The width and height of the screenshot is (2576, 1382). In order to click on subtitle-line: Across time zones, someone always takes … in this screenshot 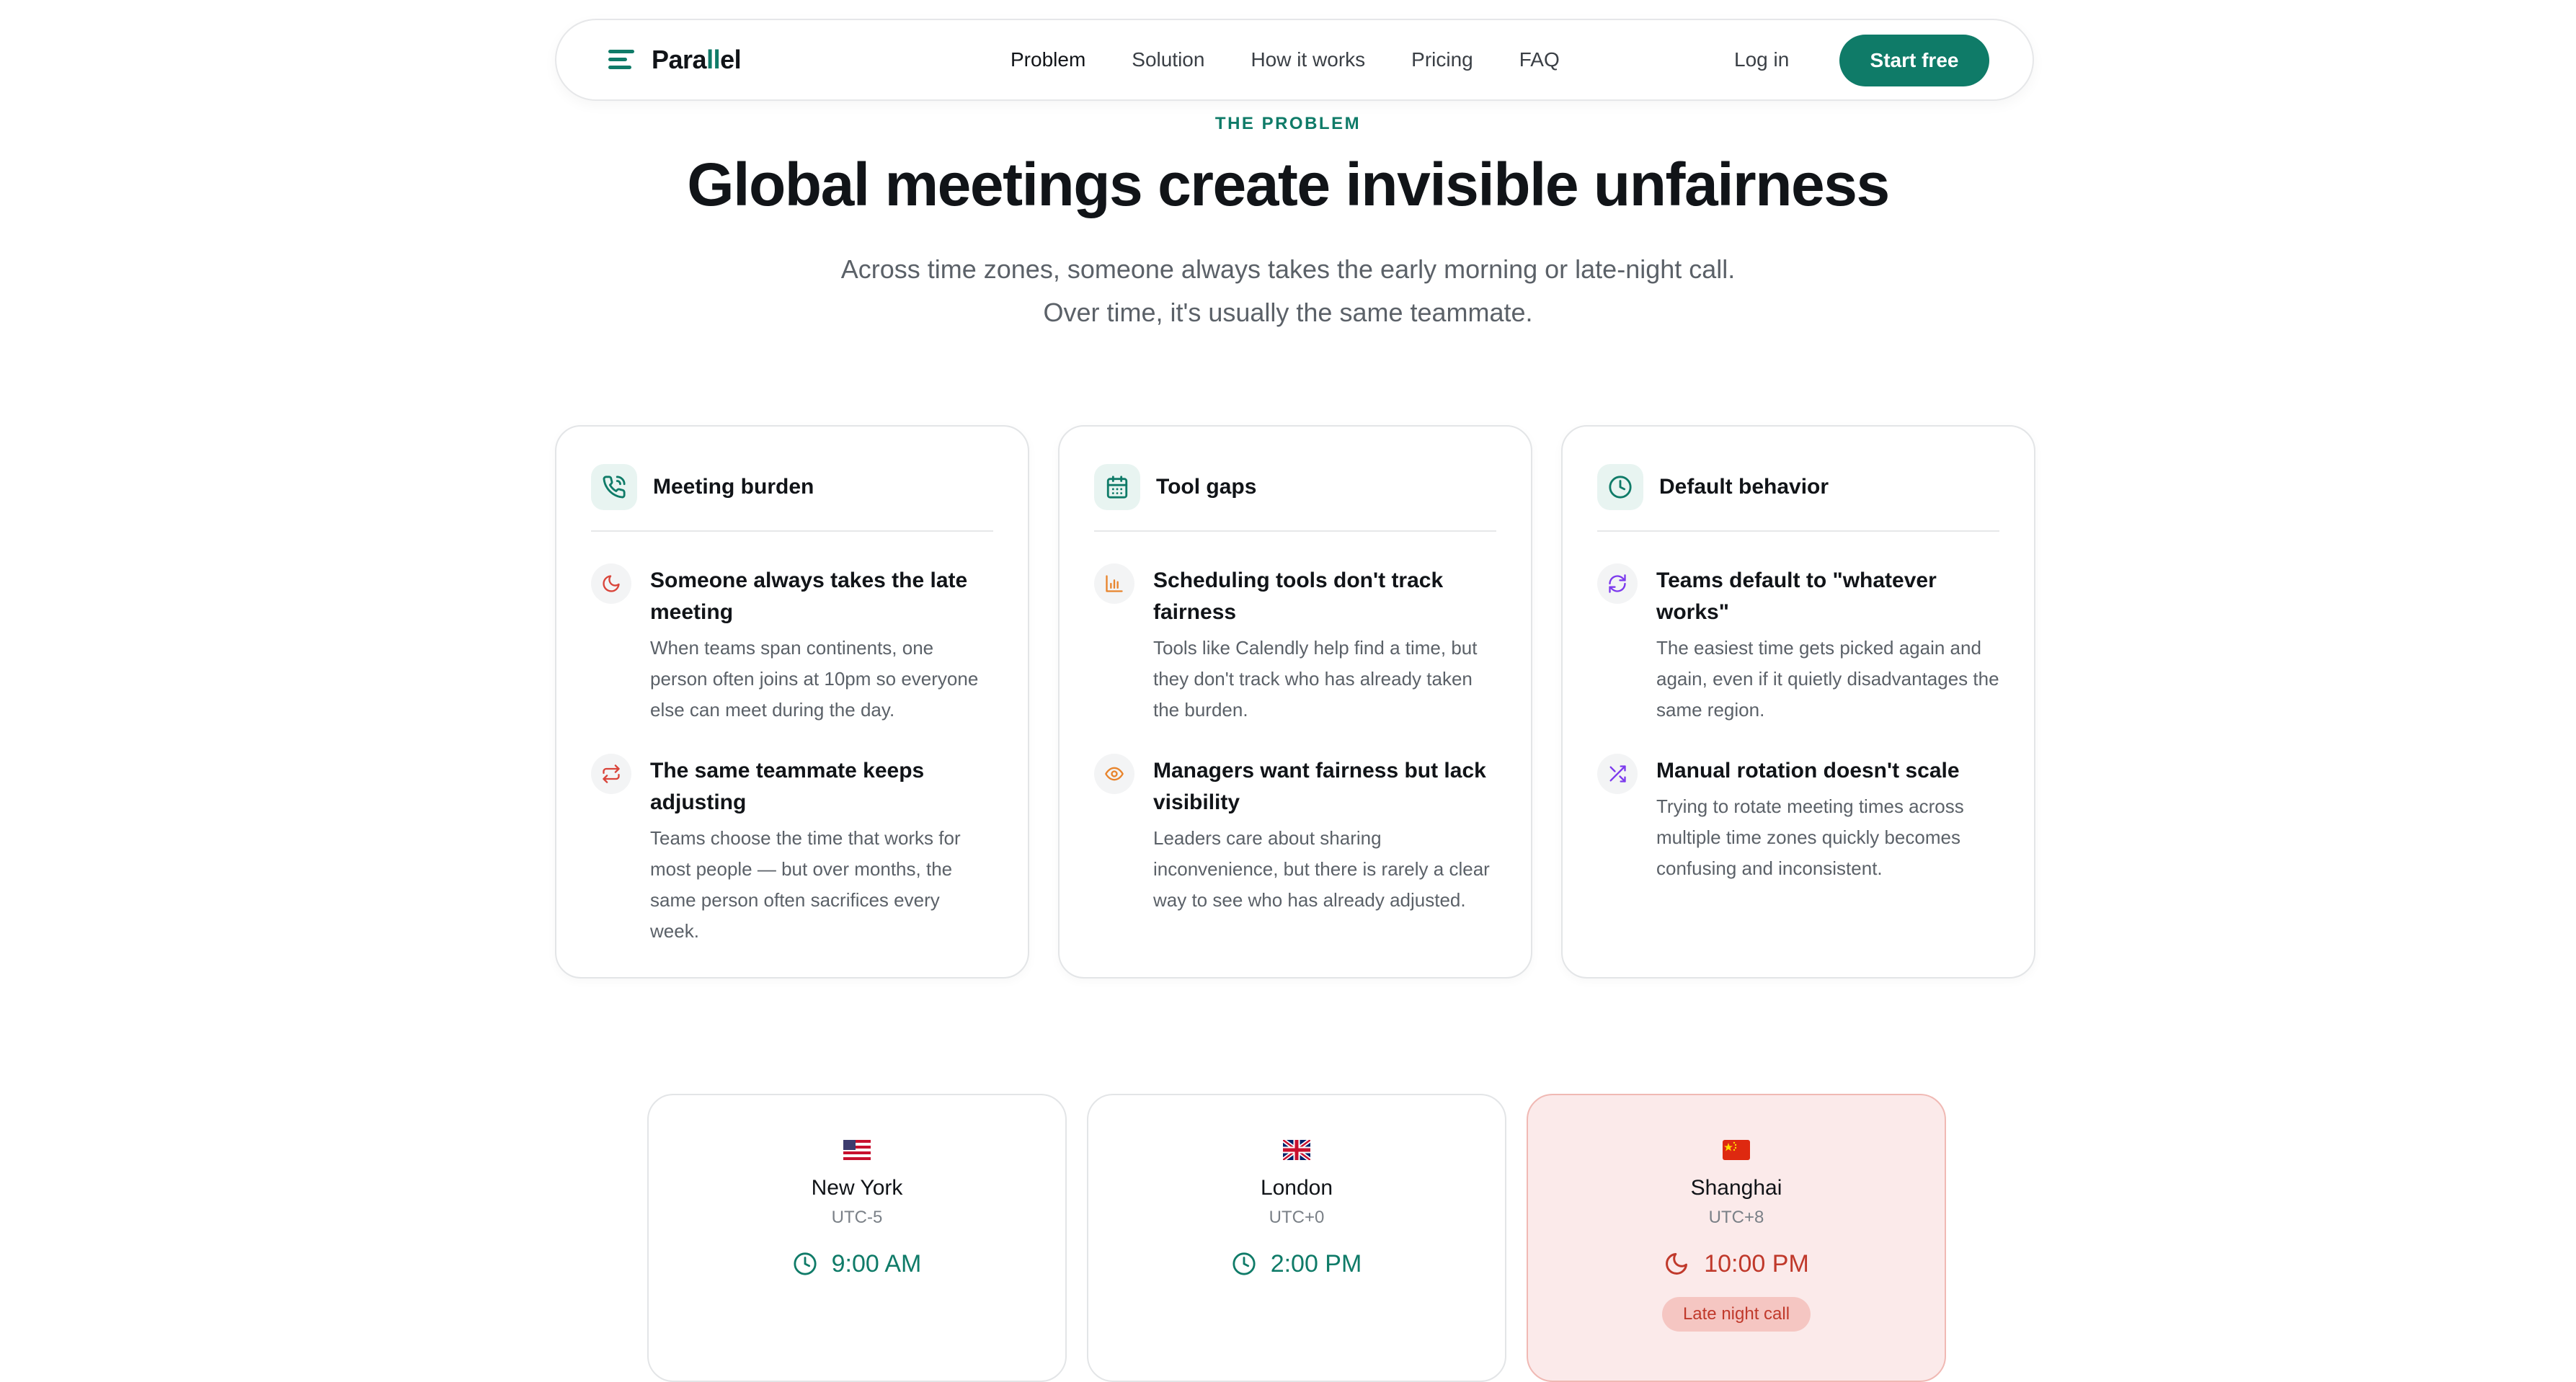, I will do `click(1288, 269)`.